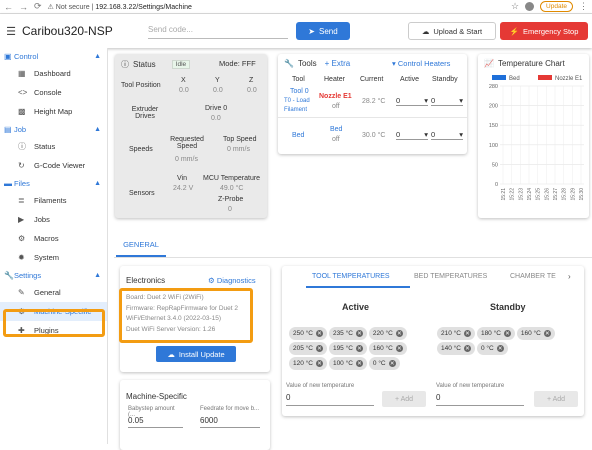 This screenshot has width=592, height=450. I want to click on avatar, so click(530, 6).